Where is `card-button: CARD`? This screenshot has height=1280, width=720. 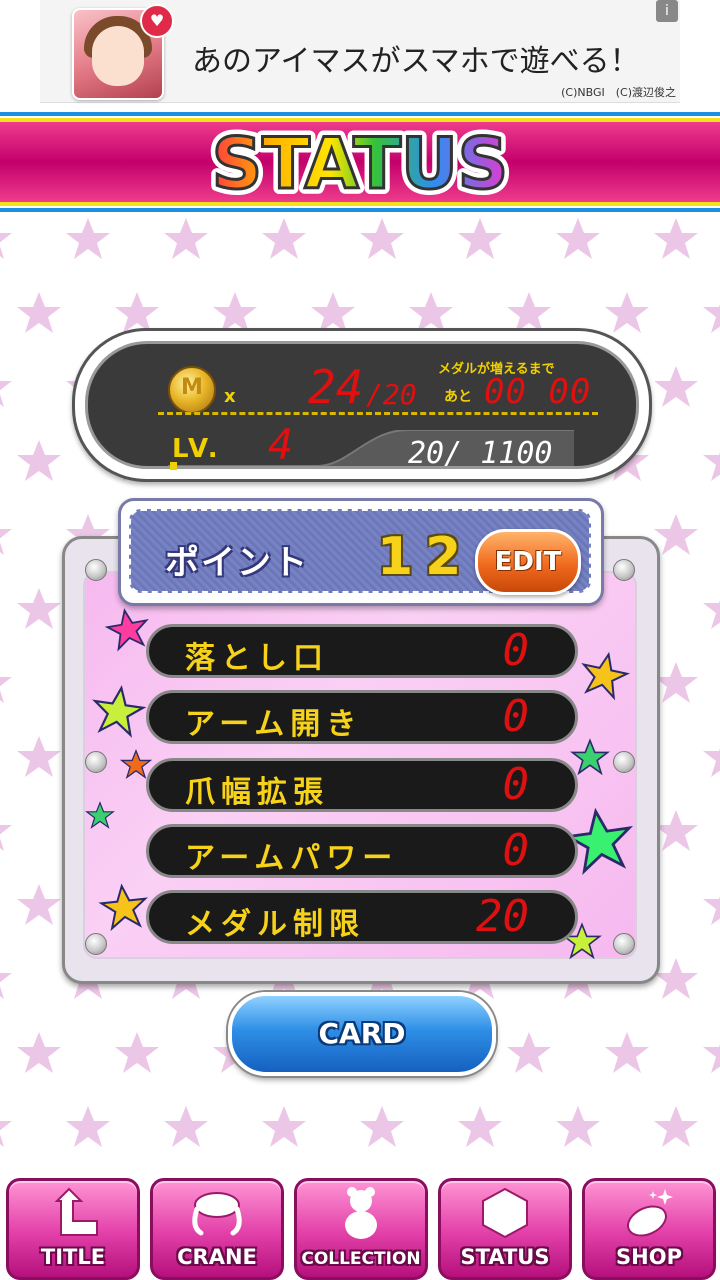
card-button: CARD is located at coordinates (362, 1034).